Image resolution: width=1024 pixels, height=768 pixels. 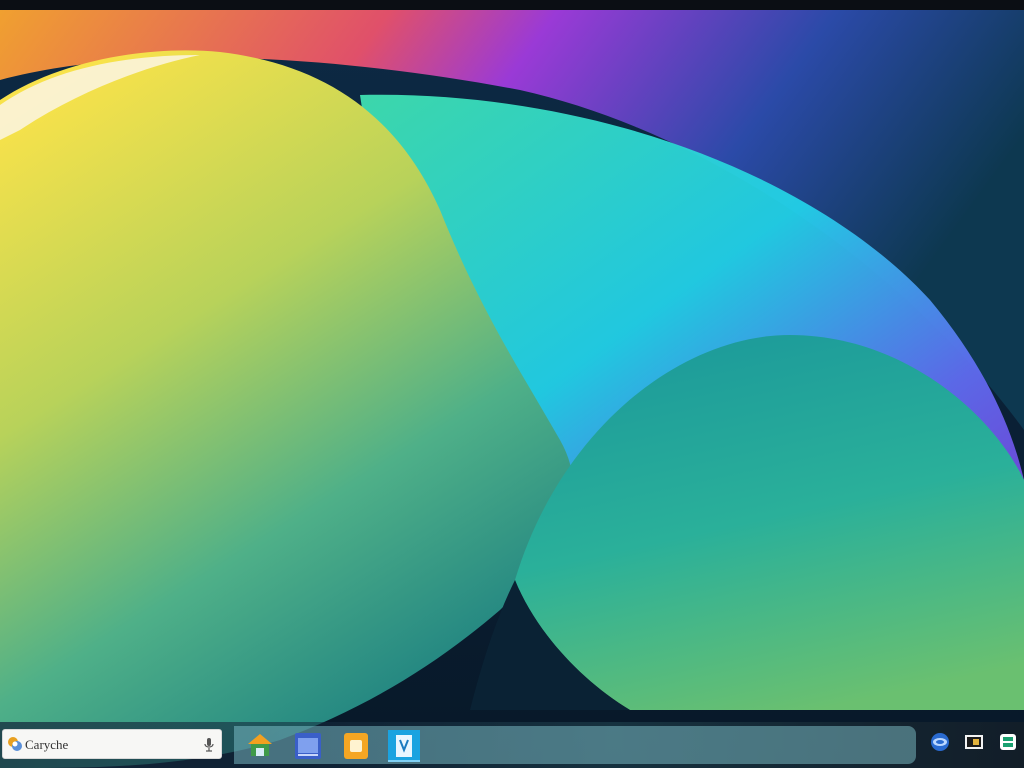 What do you see at coordinates (575, 745) in the screenshot?
I see `taskbar-app-strip` at bounding box center [575, 745].